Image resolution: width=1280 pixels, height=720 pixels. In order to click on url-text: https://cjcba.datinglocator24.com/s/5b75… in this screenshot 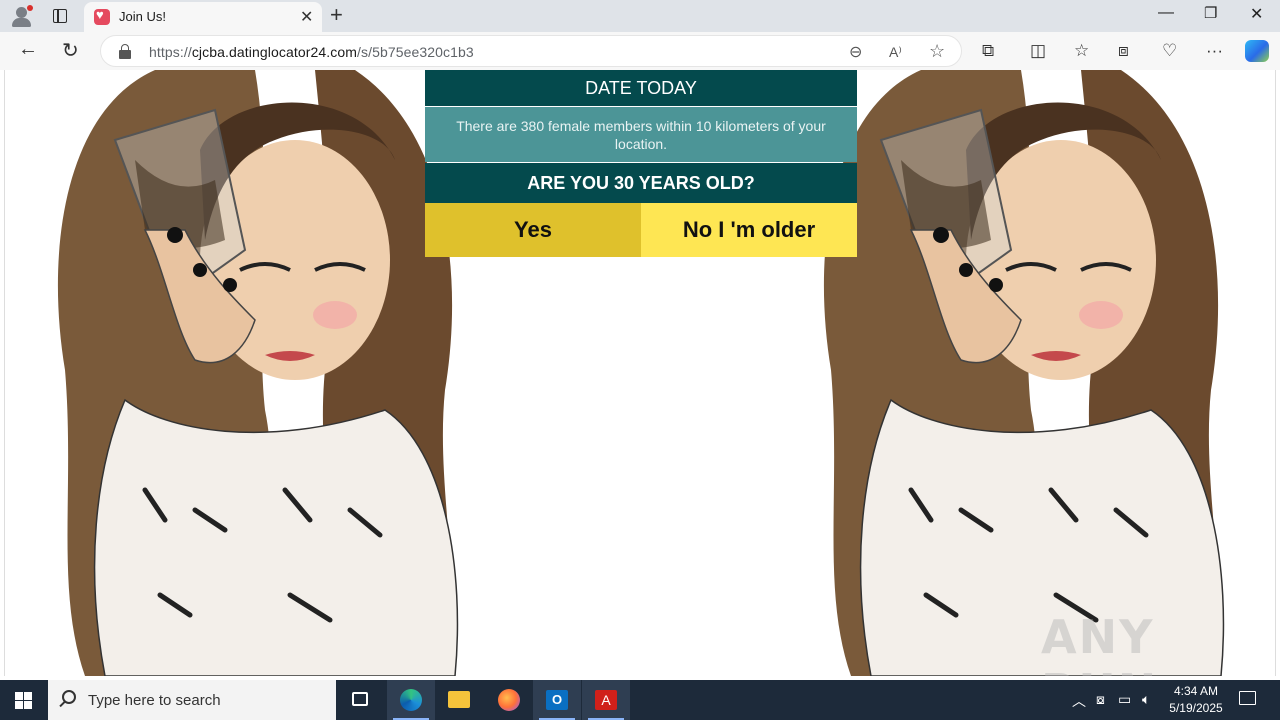, I will do `click(311, 52)`.